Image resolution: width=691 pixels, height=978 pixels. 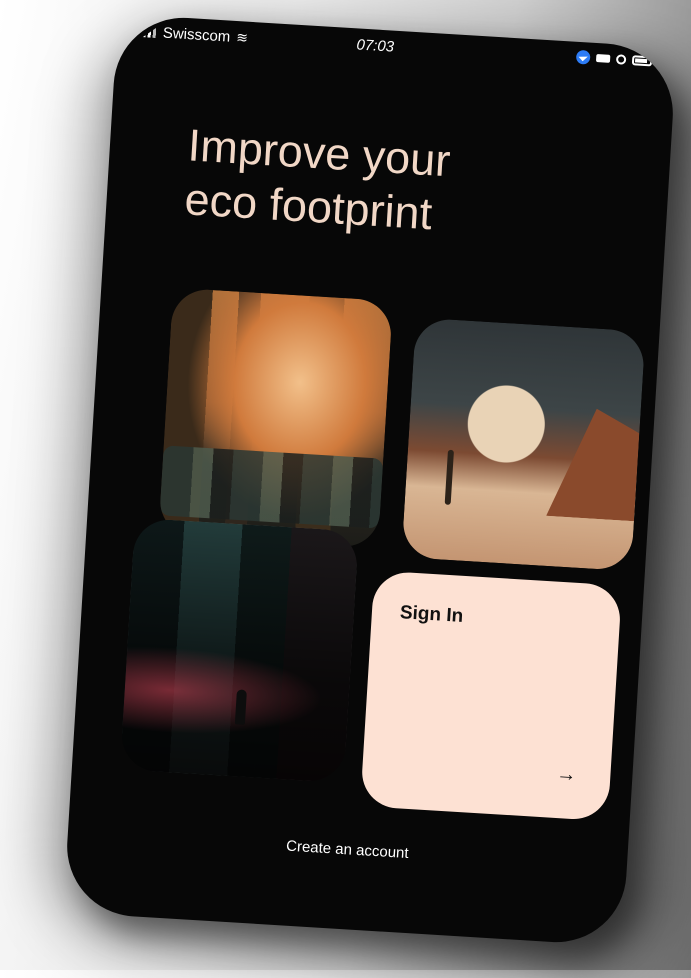 I want to click on cactus-shape, so click(x=449, y=477).